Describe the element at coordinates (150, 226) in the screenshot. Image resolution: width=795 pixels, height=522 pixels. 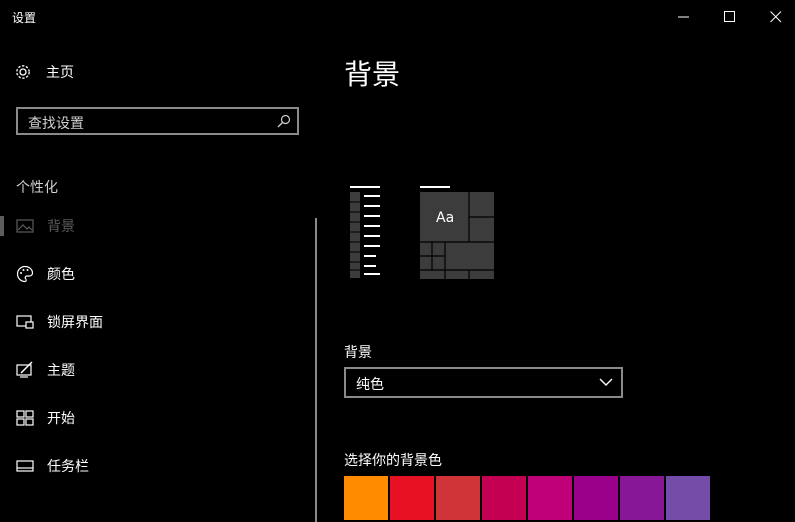
I see `sidebar-item-background: 背景` at that location.